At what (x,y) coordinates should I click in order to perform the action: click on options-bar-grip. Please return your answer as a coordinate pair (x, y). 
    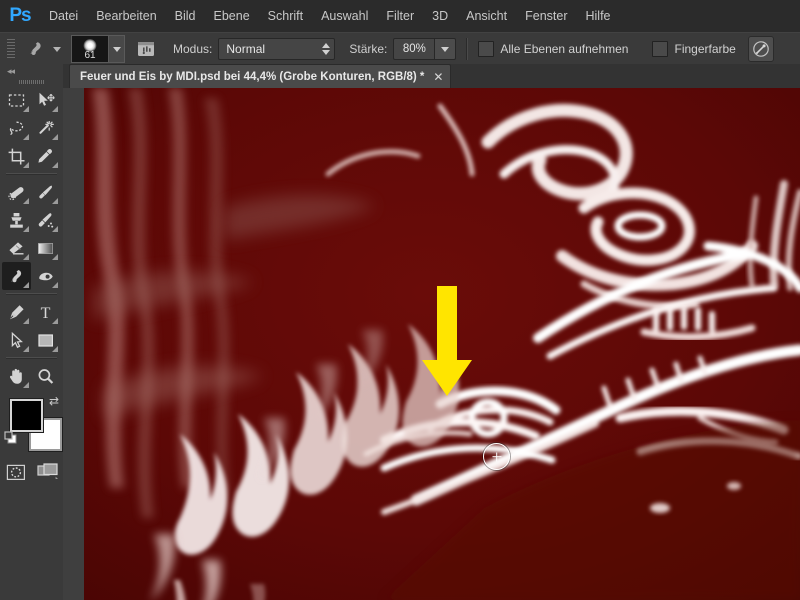
    Looking at the image, I should click on (11, 49).